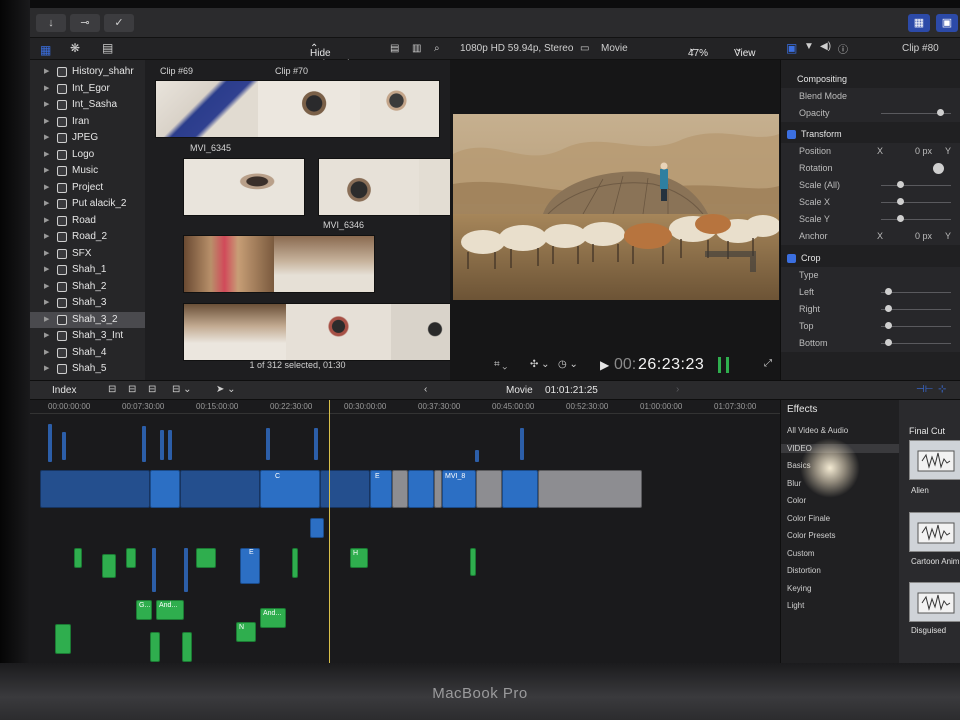 This screenshot has width=960, height=720. I want to click on sidebar-event-item: ▶ Road_2, so click(87, 237).